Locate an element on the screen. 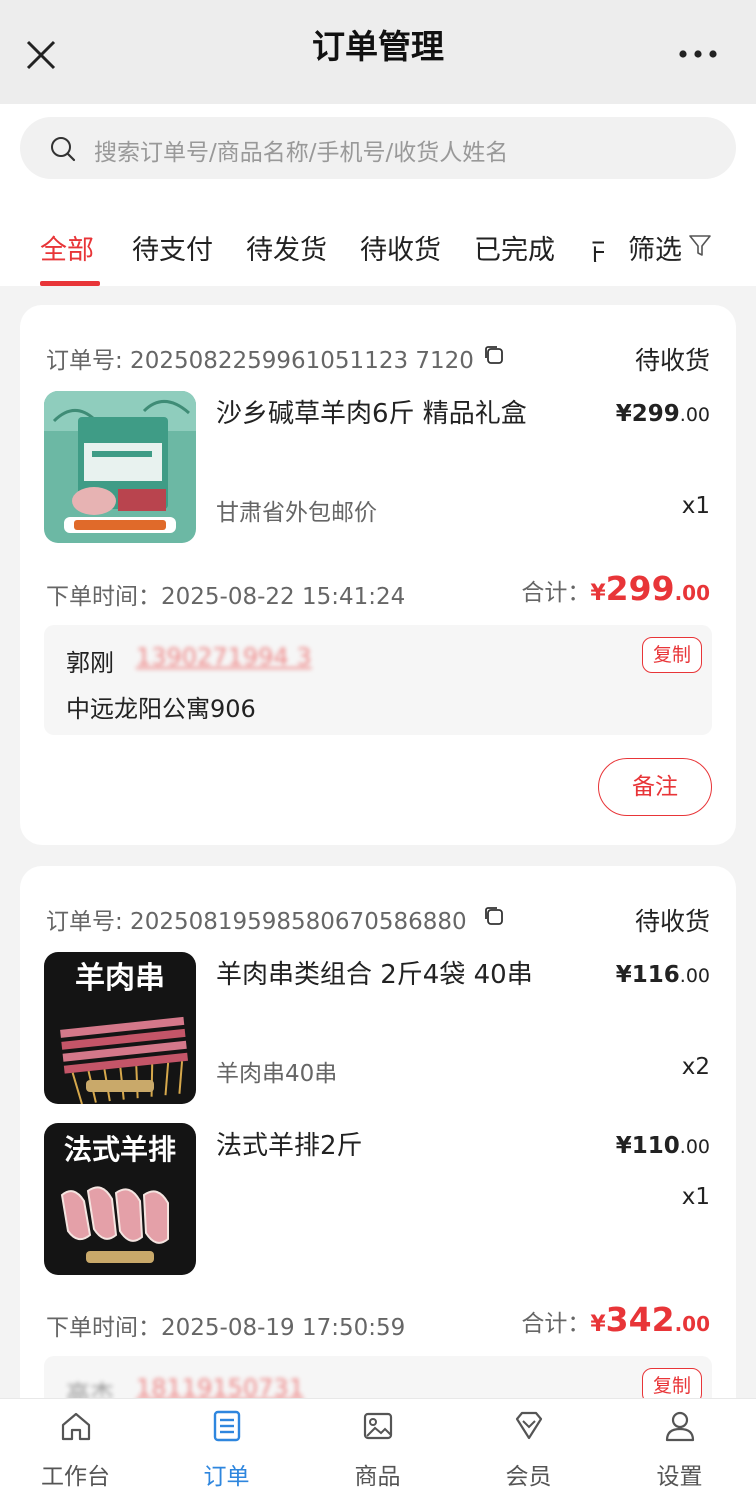  lamb-skewer-image: 羊肉串 is located at coordinates (120, 1028).